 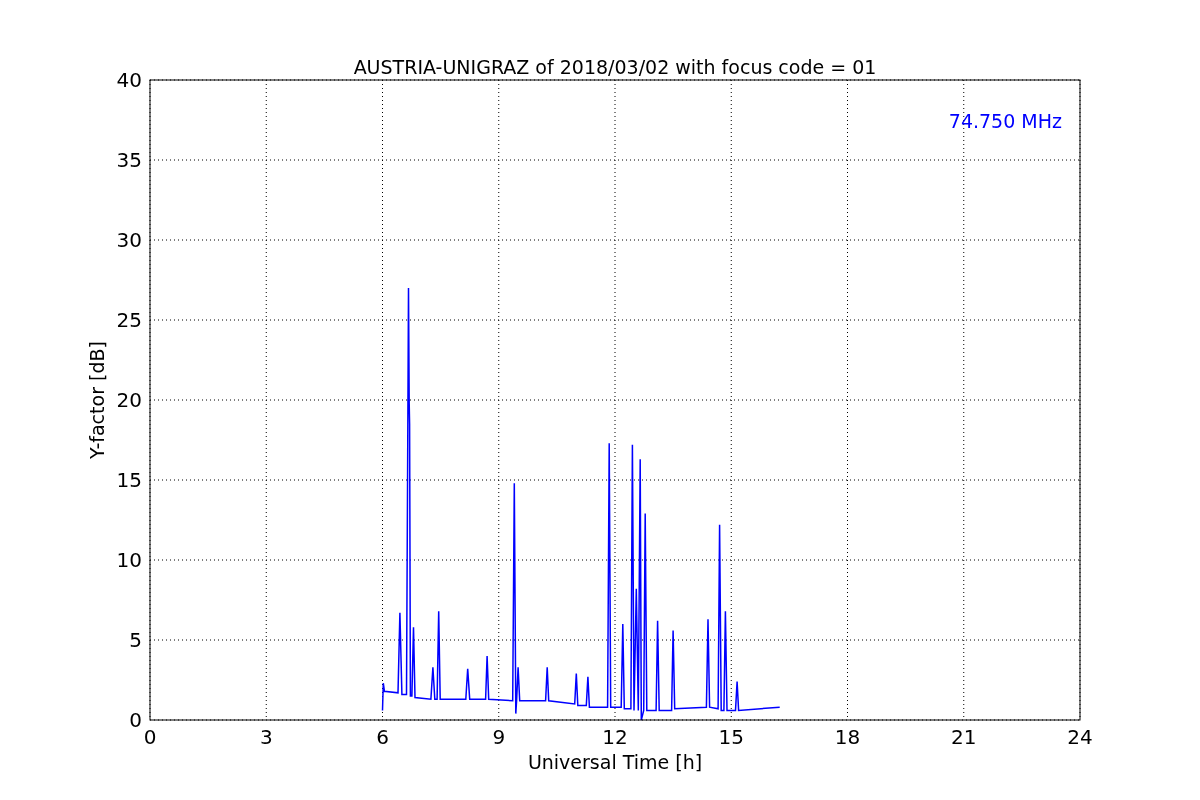 What do you see at coordinates (135, 720) in the screenshot?
I see `y-tick-label: 0` at bounding box center [135, 720].